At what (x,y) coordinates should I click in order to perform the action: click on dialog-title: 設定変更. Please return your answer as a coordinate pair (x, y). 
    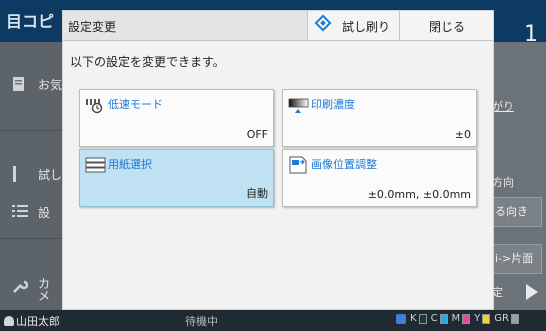
    Looking at the image, I should click on (92, 27).